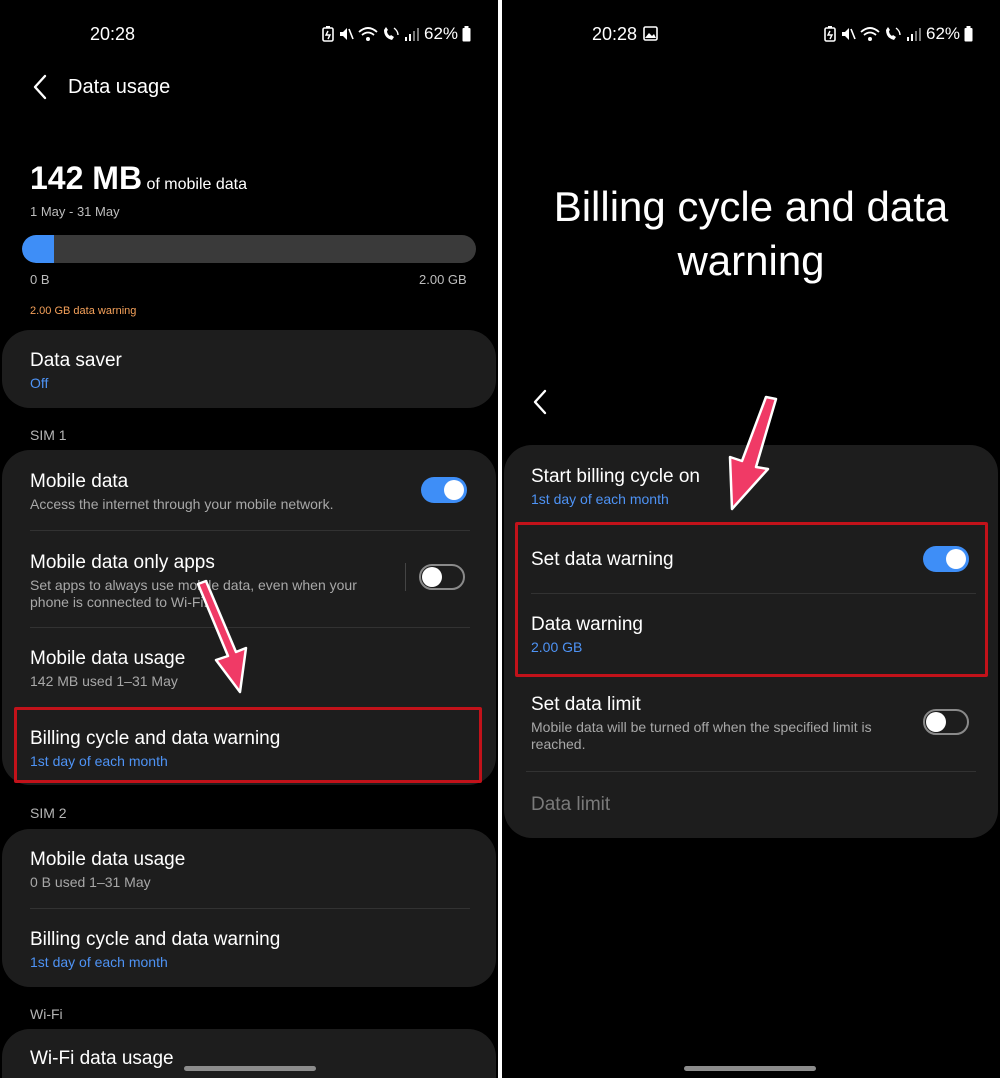  What do you see at coordinates (650, 33) in the screenshot?
I see `gallery-notification-icon` at bounding box center [650, 33].